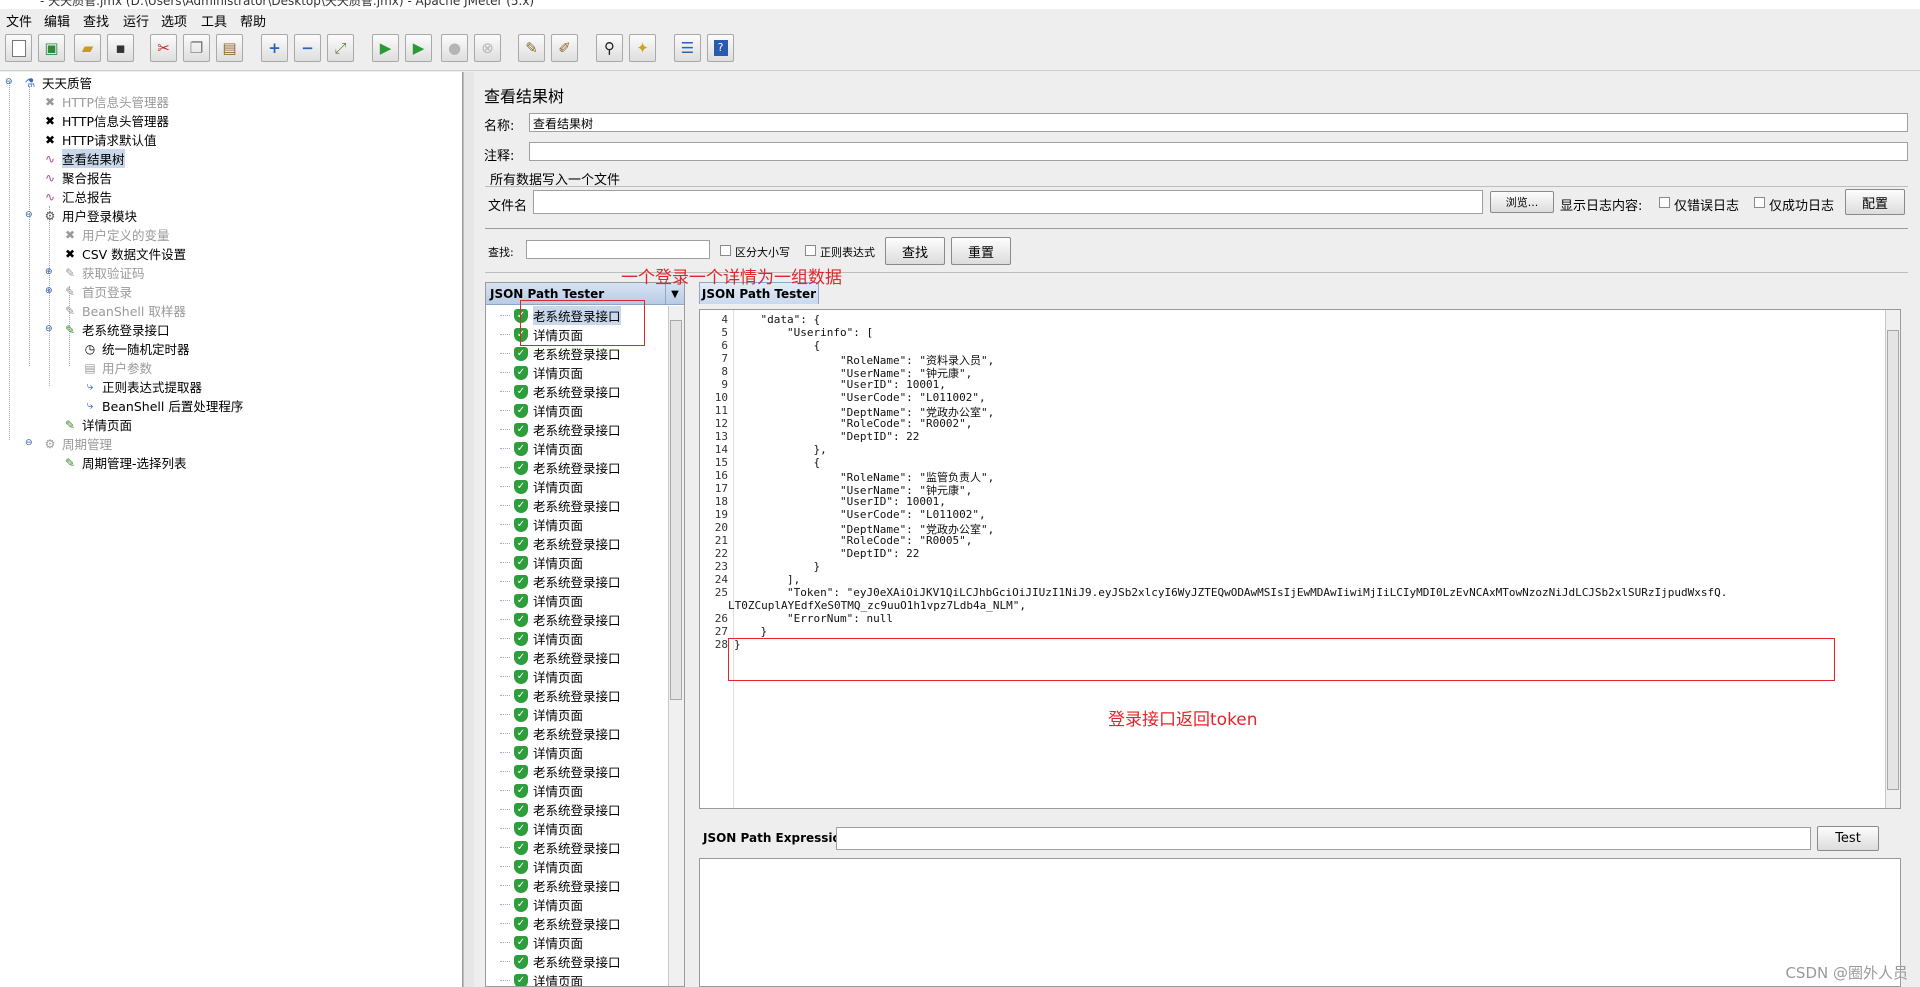 This screenshot has width=1920, height=987. I want to click on tree-node-thread-group-login: ⚙ 用户登录模块, so click(89, 215).